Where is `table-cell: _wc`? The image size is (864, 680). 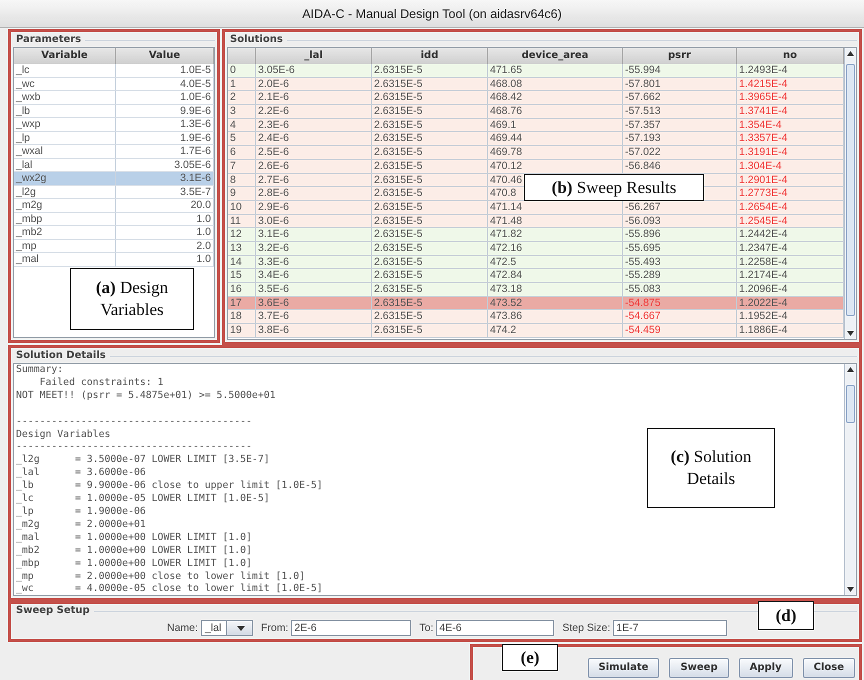 table-cell: _wc is located at coordinates (65, 84).